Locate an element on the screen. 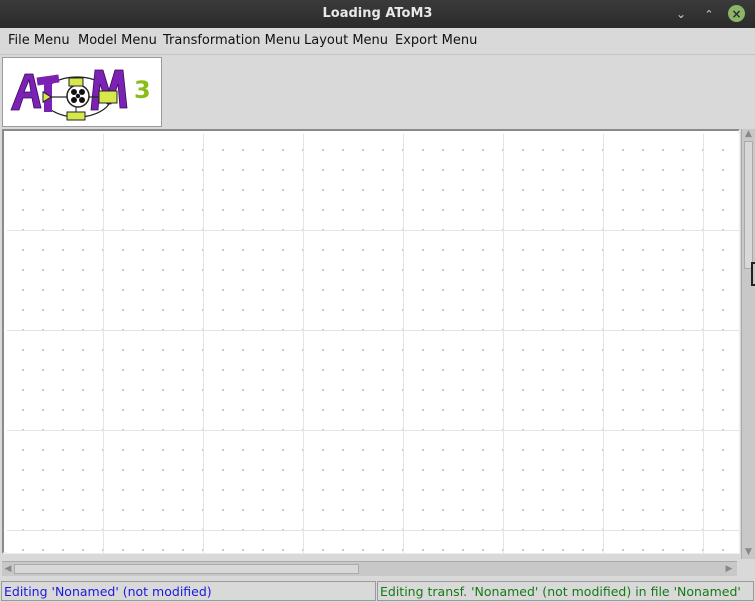 The image size is (755, 602). menu-layout: Layout Menu is located at coordinates (346, 41).